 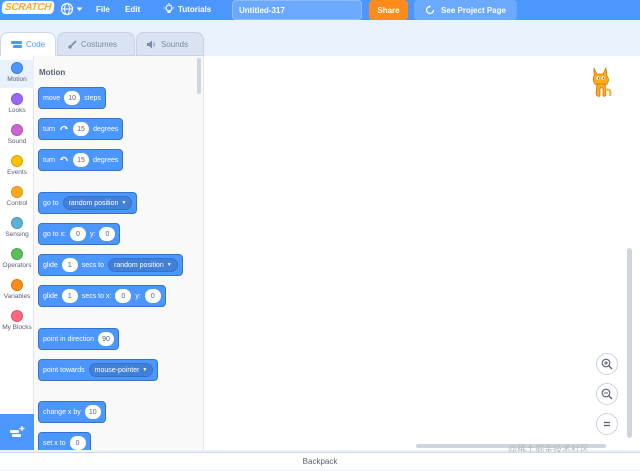 I want to click on block-point-towards: point towards mouse-pointer ▼, so click(x=98, y=370).